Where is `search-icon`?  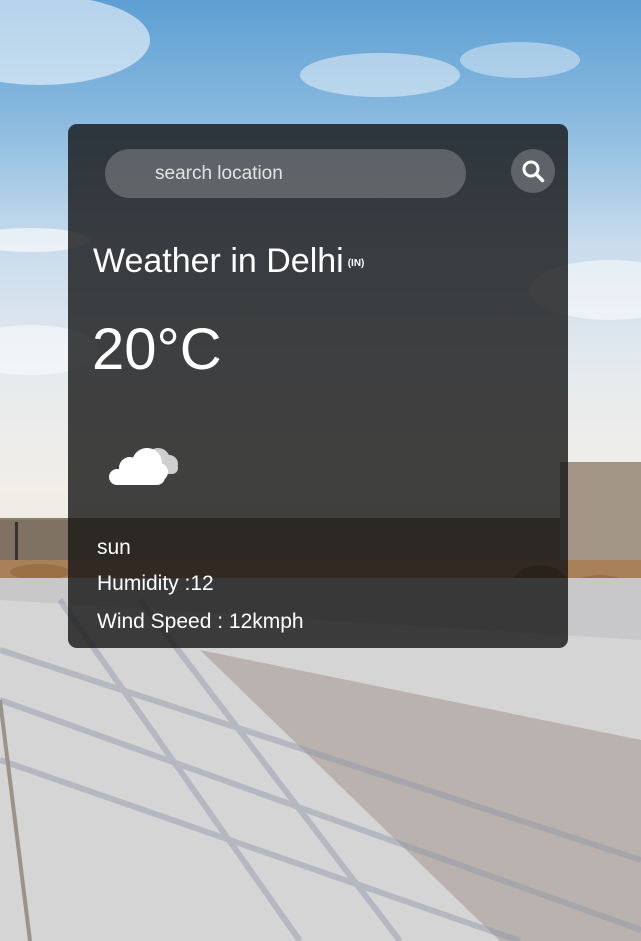 search-icon is located at coordinates (533, 171).